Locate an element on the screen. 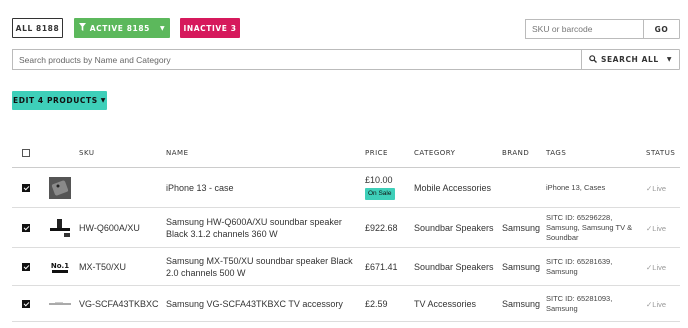  edit-products-button: EDIT 4 PRODUCTS ▼ is located at coordinates (59, 100).